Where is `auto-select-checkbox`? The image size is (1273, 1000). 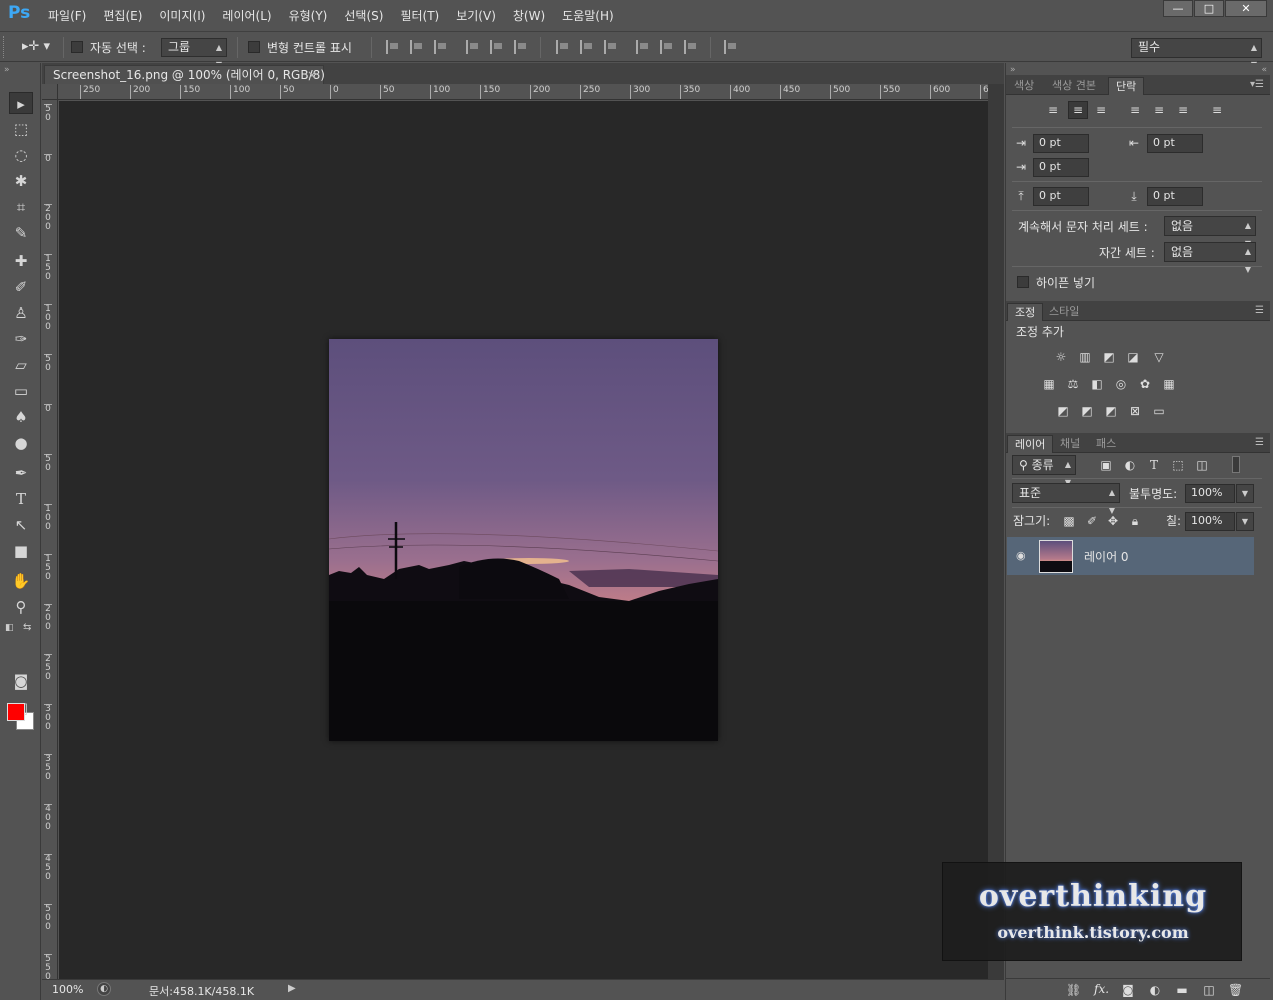 auto-select-checkbox is located at coordinates (77, 47).